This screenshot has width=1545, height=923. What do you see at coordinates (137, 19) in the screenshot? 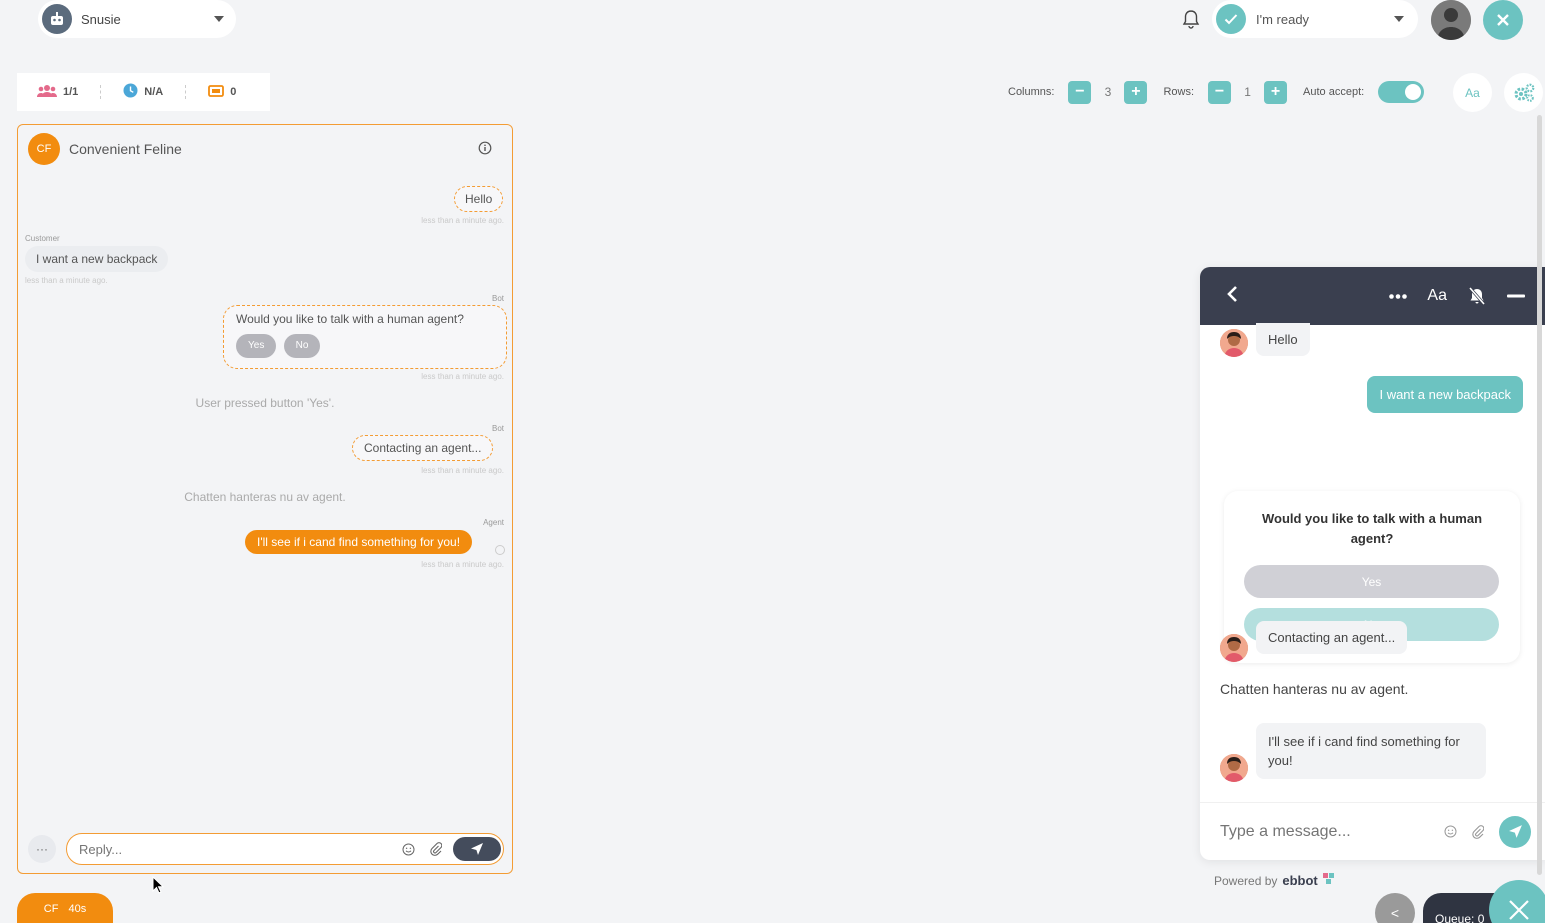
I see `bot-selector: Snusie` at bounding box center [137, 19].